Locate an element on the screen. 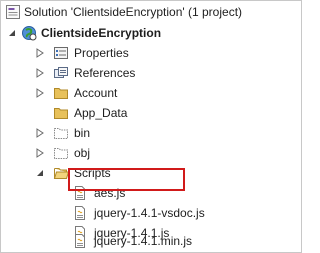  node-label: bin is located at coordinates (82, 133).